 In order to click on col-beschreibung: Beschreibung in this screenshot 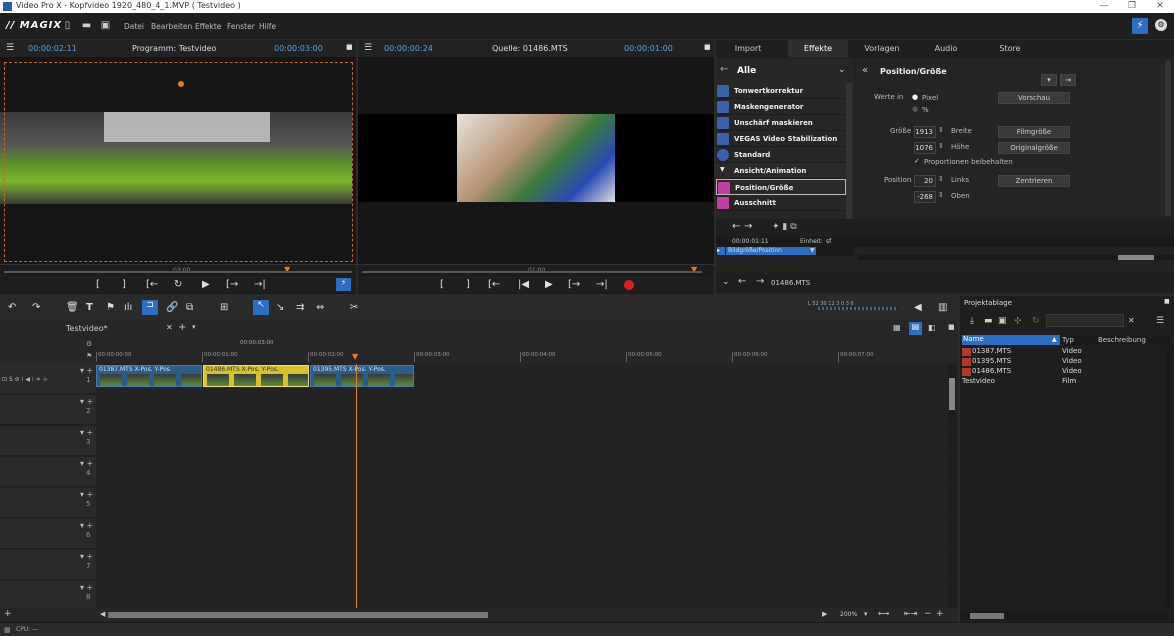, I will do `click(1122, 340)`.